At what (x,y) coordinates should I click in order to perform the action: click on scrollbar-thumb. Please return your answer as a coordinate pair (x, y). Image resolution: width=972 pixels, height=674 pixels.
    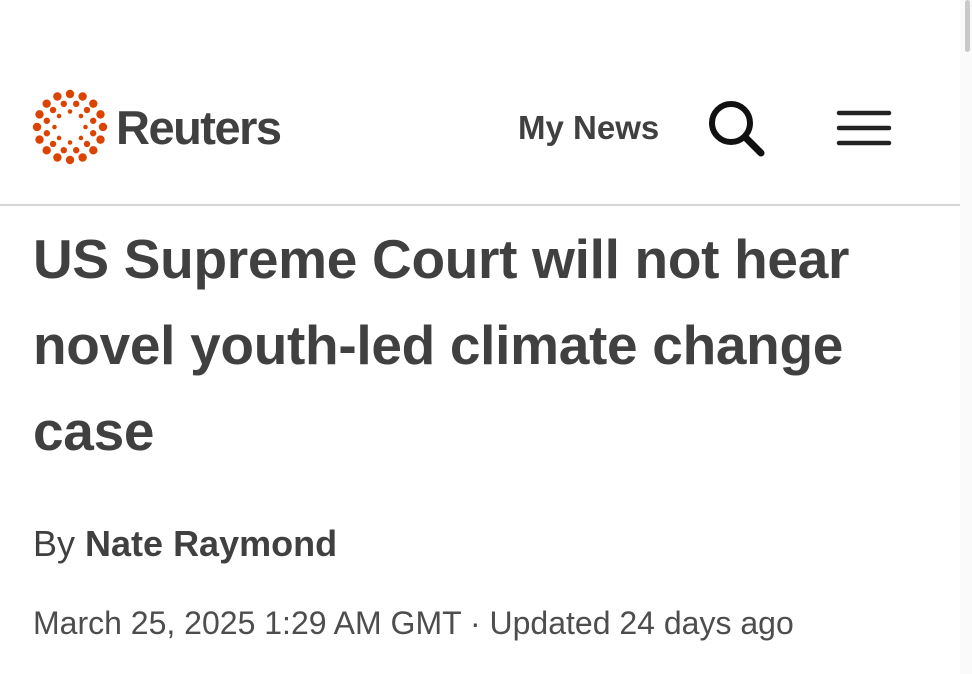
    Looking at the image, I should click on (967, 26).